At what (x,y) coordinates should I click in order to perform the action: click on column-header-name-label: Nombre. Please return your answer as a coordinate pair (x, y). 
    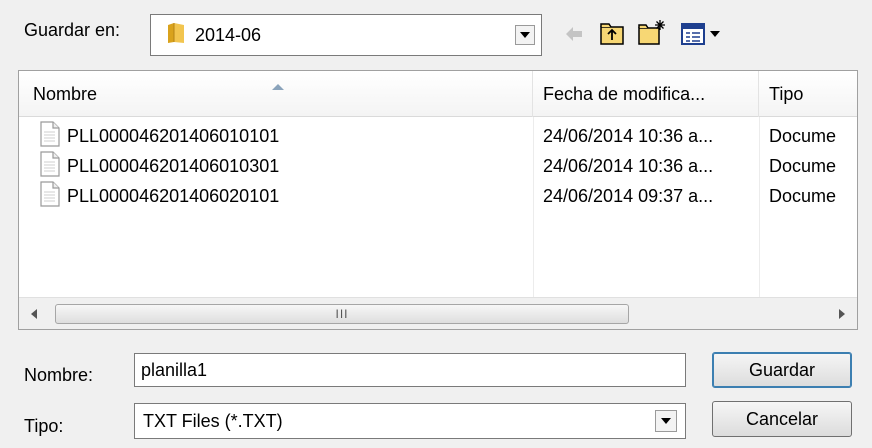
    Looking at the image, I should click on (65, 93).